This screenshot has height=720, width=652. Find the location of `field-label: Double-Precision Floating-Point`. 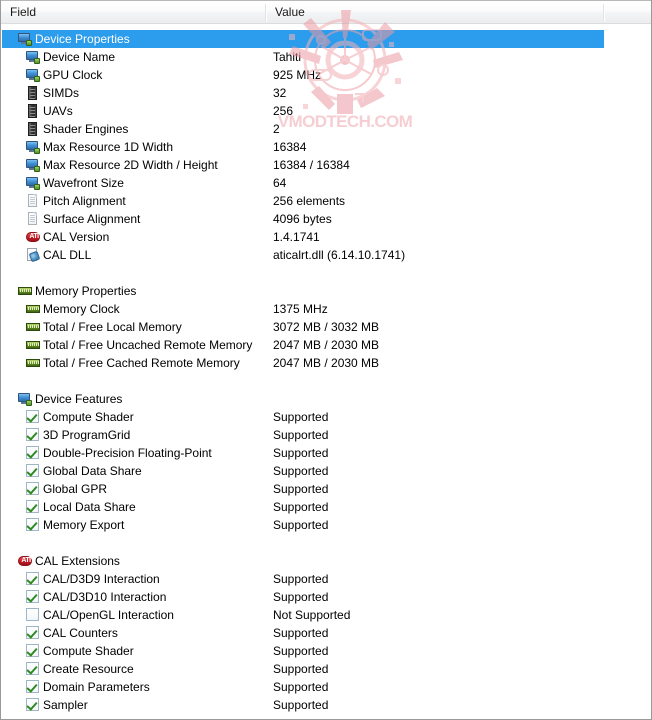

field-label: Double-Precision Floating-Point is located at coordinates (127, 453).